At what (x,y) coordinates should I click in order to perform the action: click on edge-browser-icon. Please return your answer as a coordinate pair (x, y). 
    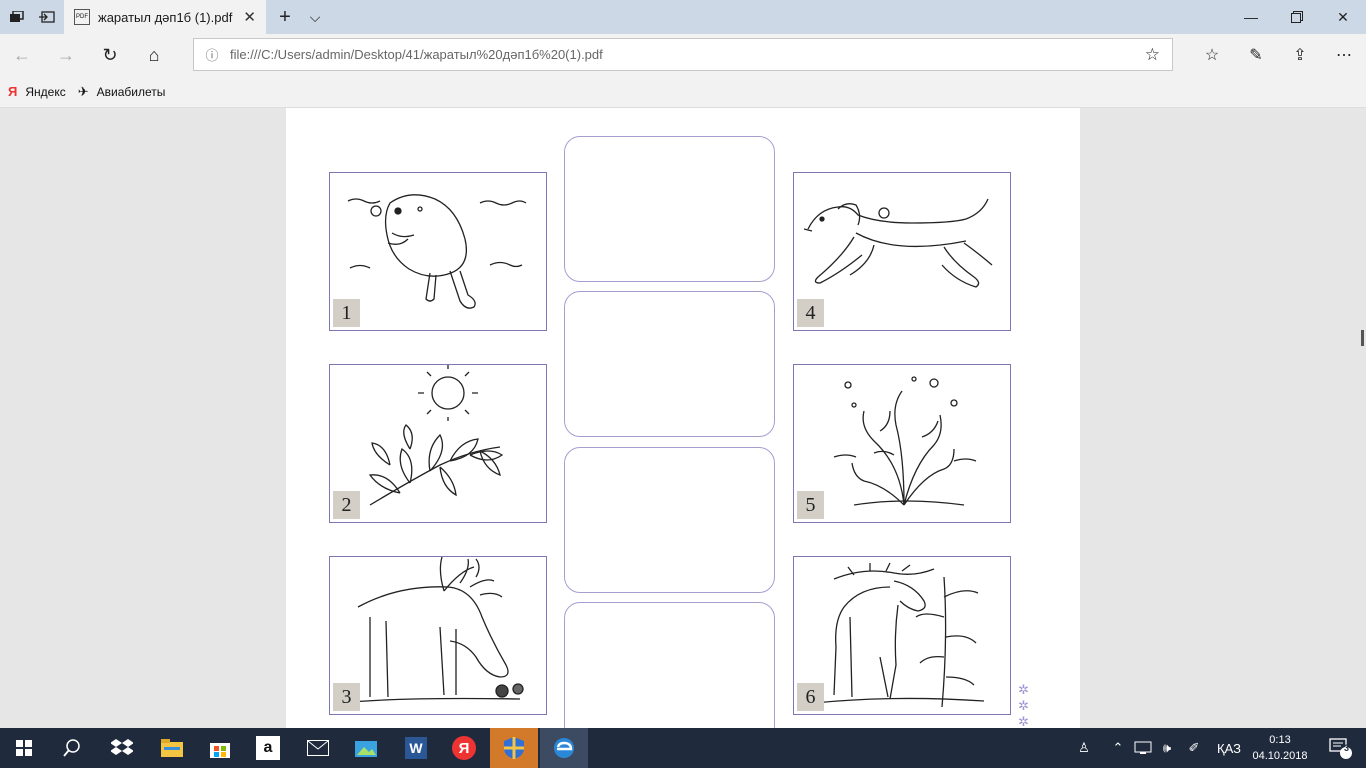
    Looking at the image, I should click on (564, 748).